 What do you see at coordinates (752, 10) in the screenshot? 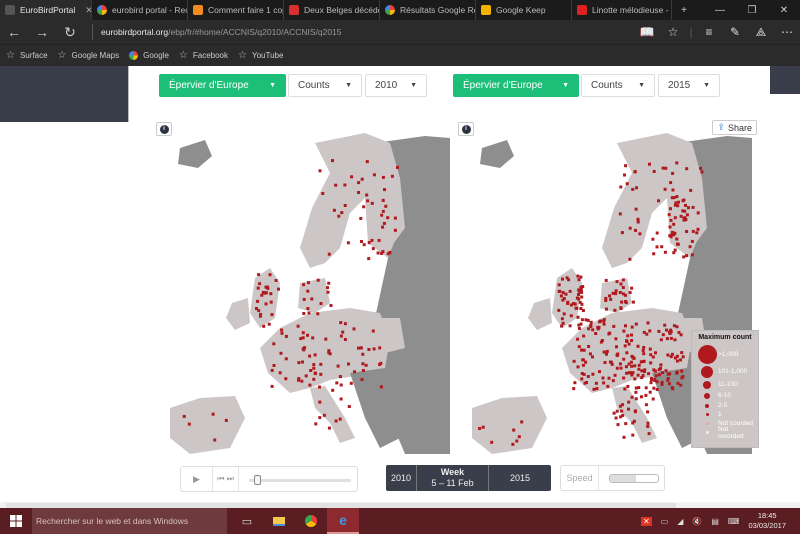
I see `restore-button: ❐` at bounding box center [752, 10].